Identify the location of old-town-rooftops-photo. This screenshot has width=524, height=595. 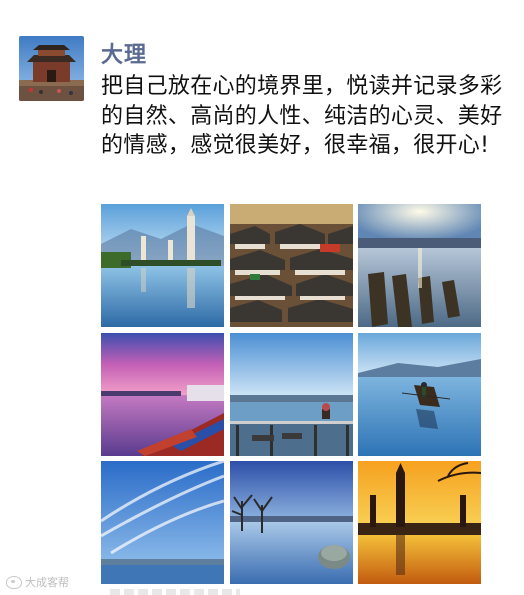
(291, 265).